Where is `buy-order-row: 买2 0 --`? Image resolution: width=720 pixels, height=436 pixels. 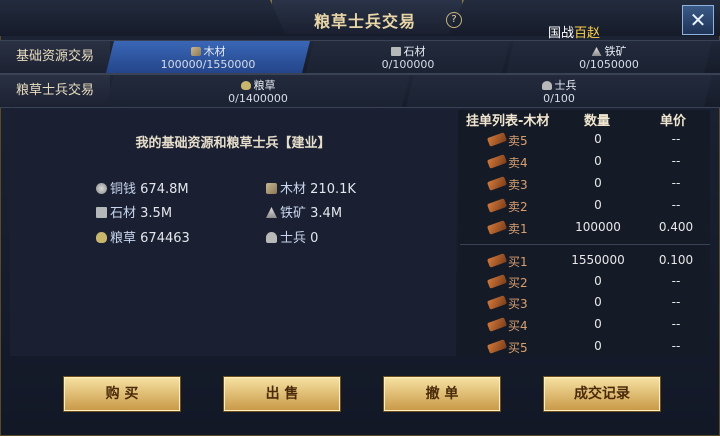 buy-order-row: 买2 0 -- is located at coordinates (585, 282).